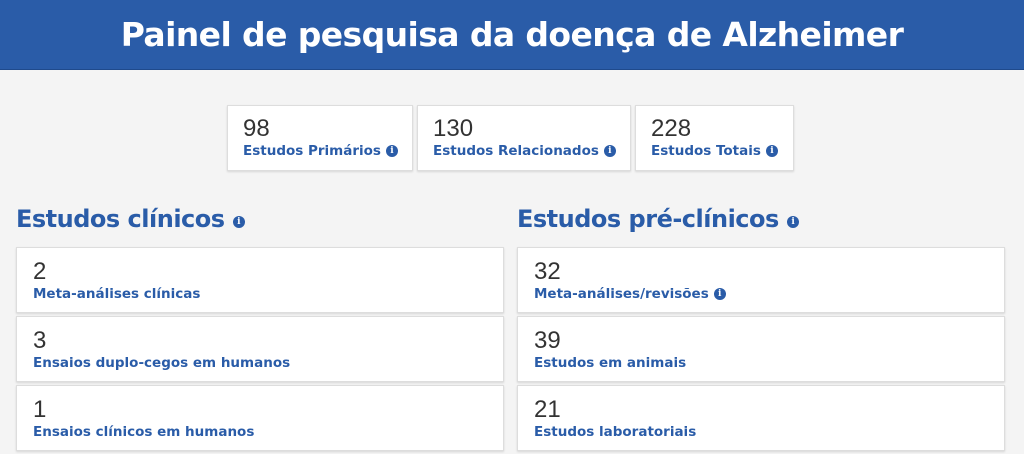  What do you see at coordinates (312, 151) in the screenshot?
I see `stat-label: Estudos Primários` at bounding box center [312, 151].